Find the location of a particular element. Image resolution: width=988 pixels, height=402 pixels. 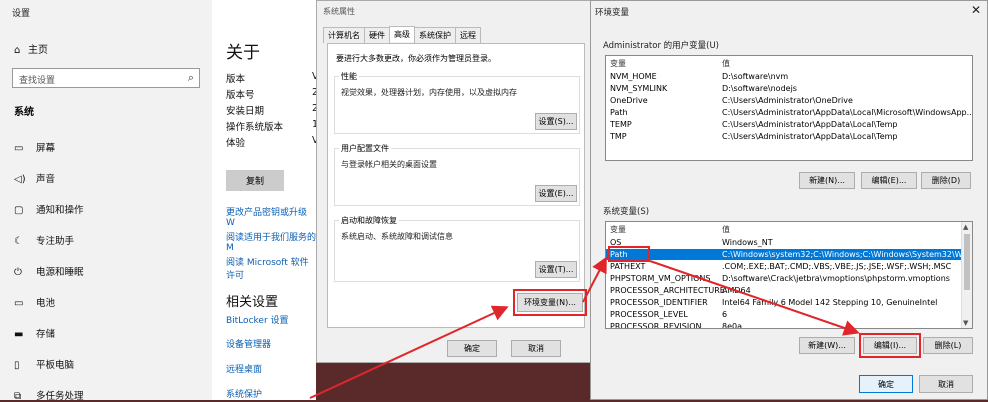

arrow-to-edit-button is located at coordinates (754, 298).